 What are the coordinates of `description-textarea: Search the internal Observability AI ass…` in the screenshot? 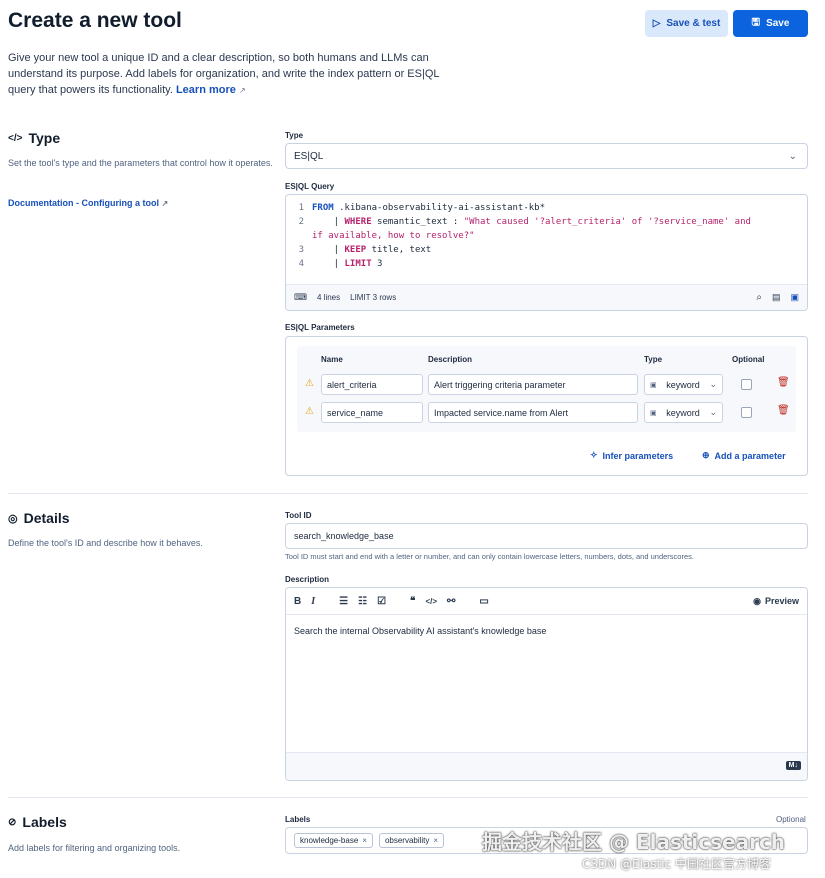 It's located at (546, 684).